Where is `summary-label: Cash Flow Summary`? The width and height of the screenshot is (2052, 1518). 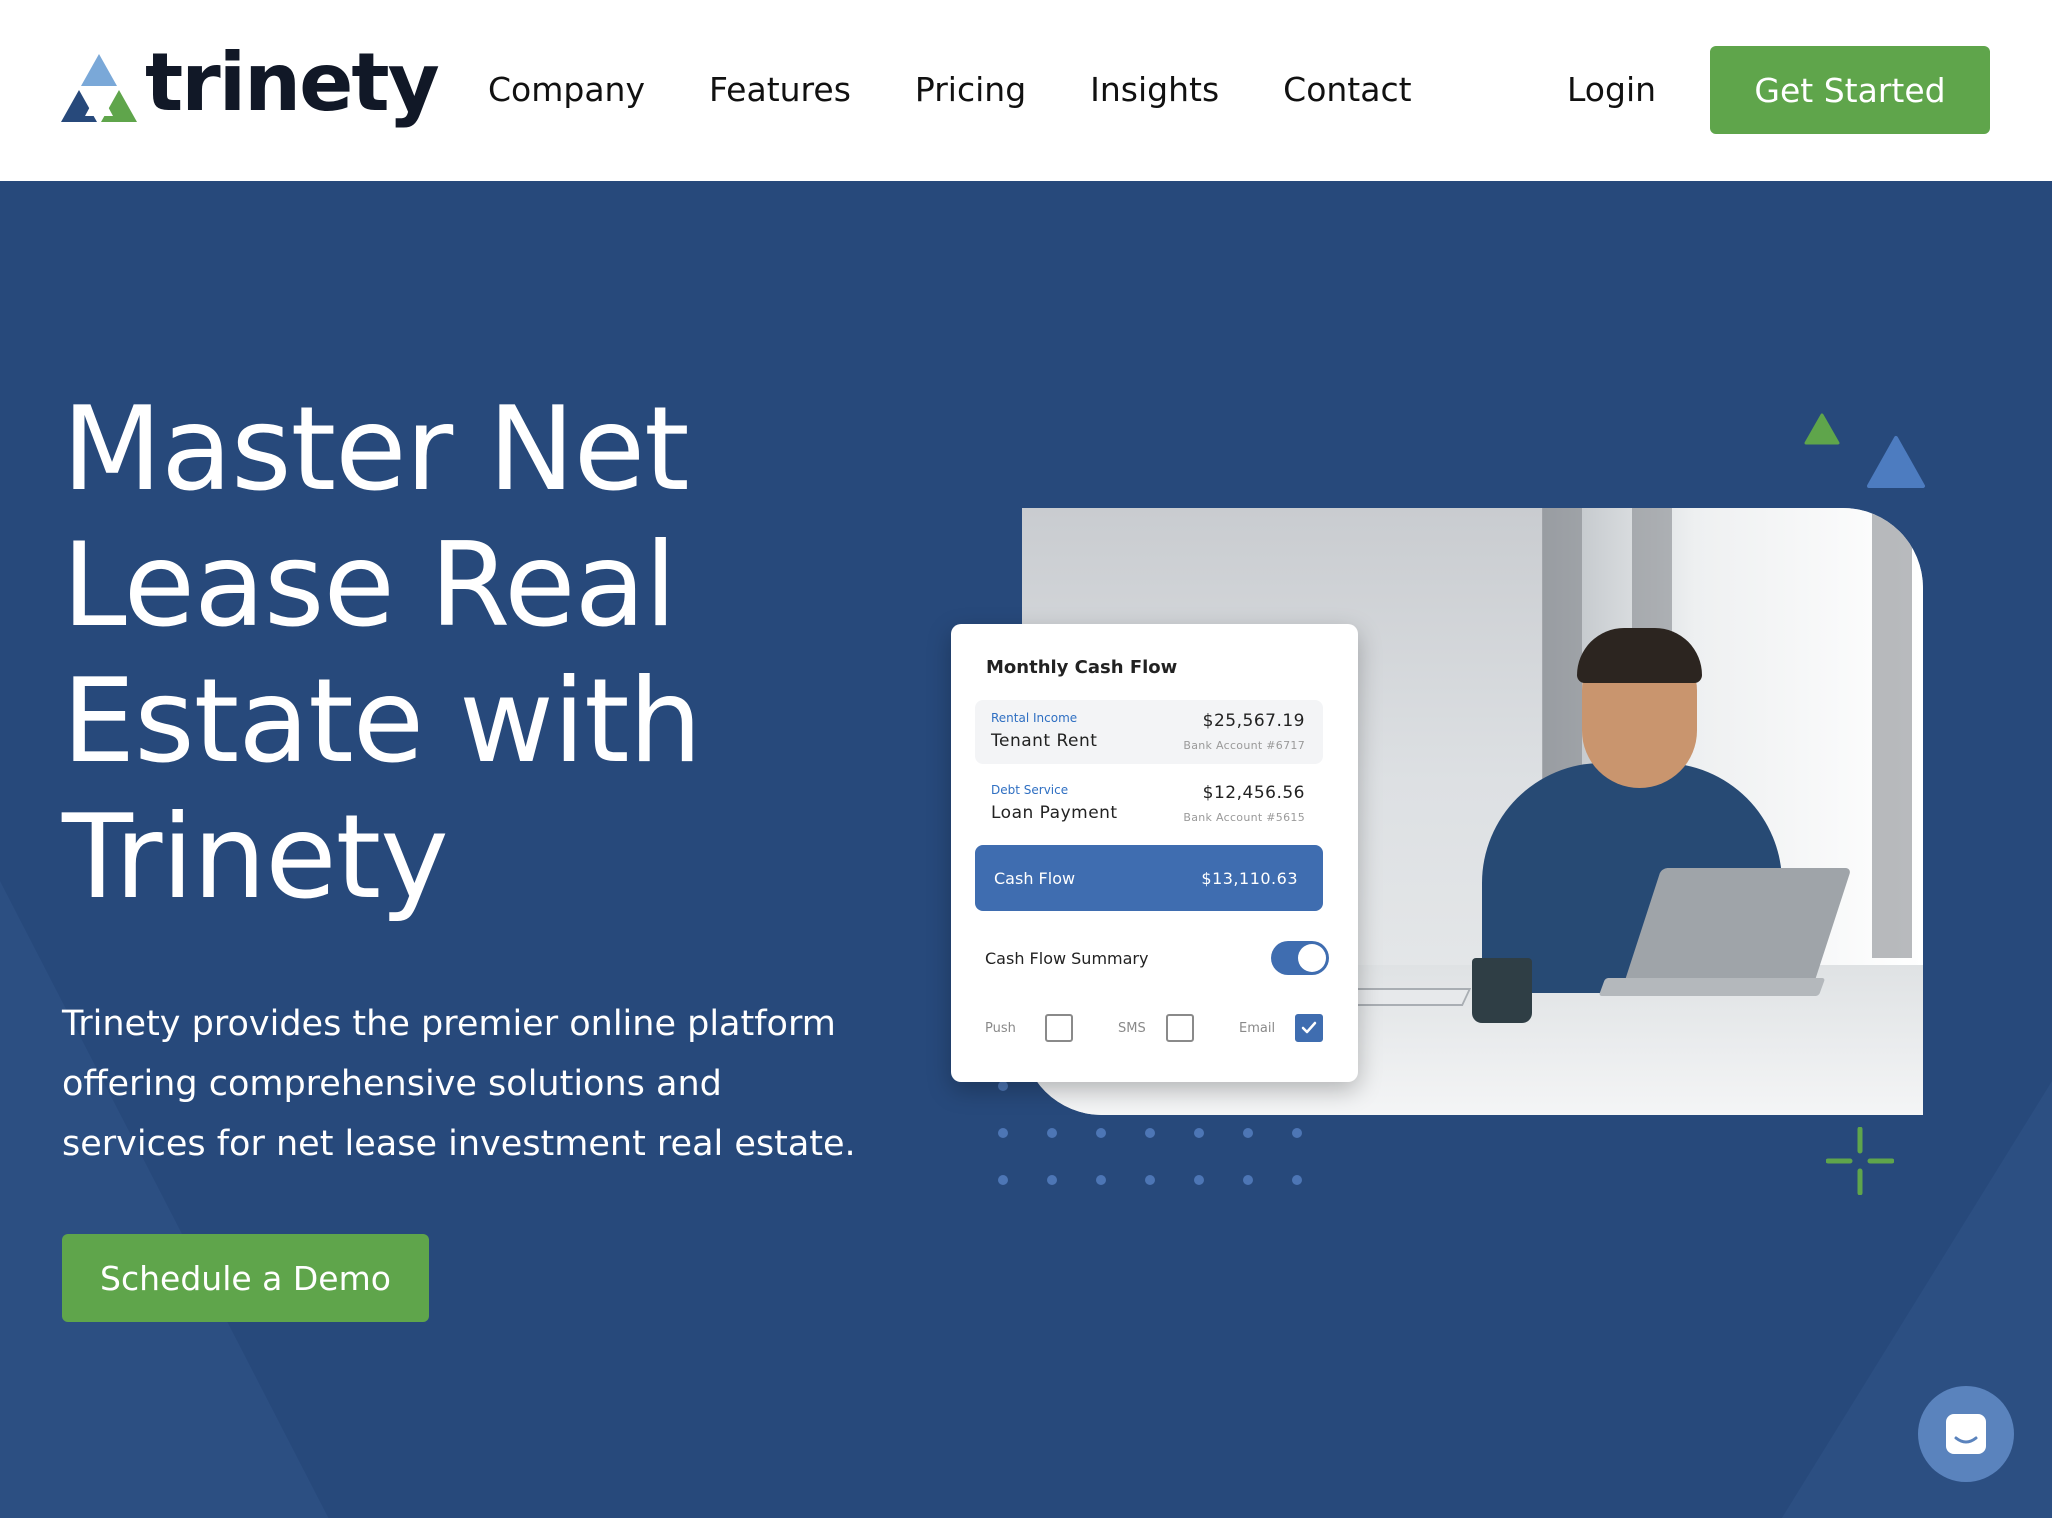
summary-label: Cash Flow Summary is located at coordinates (1067, 958).